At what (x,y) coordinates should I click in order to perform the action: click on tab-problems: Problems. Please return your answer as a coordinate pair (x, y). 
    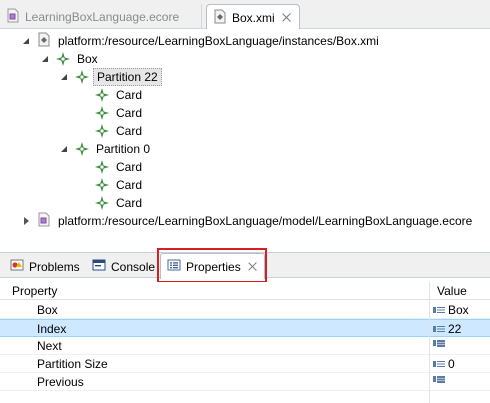
    Looking at the image, I should click on (45, 266).